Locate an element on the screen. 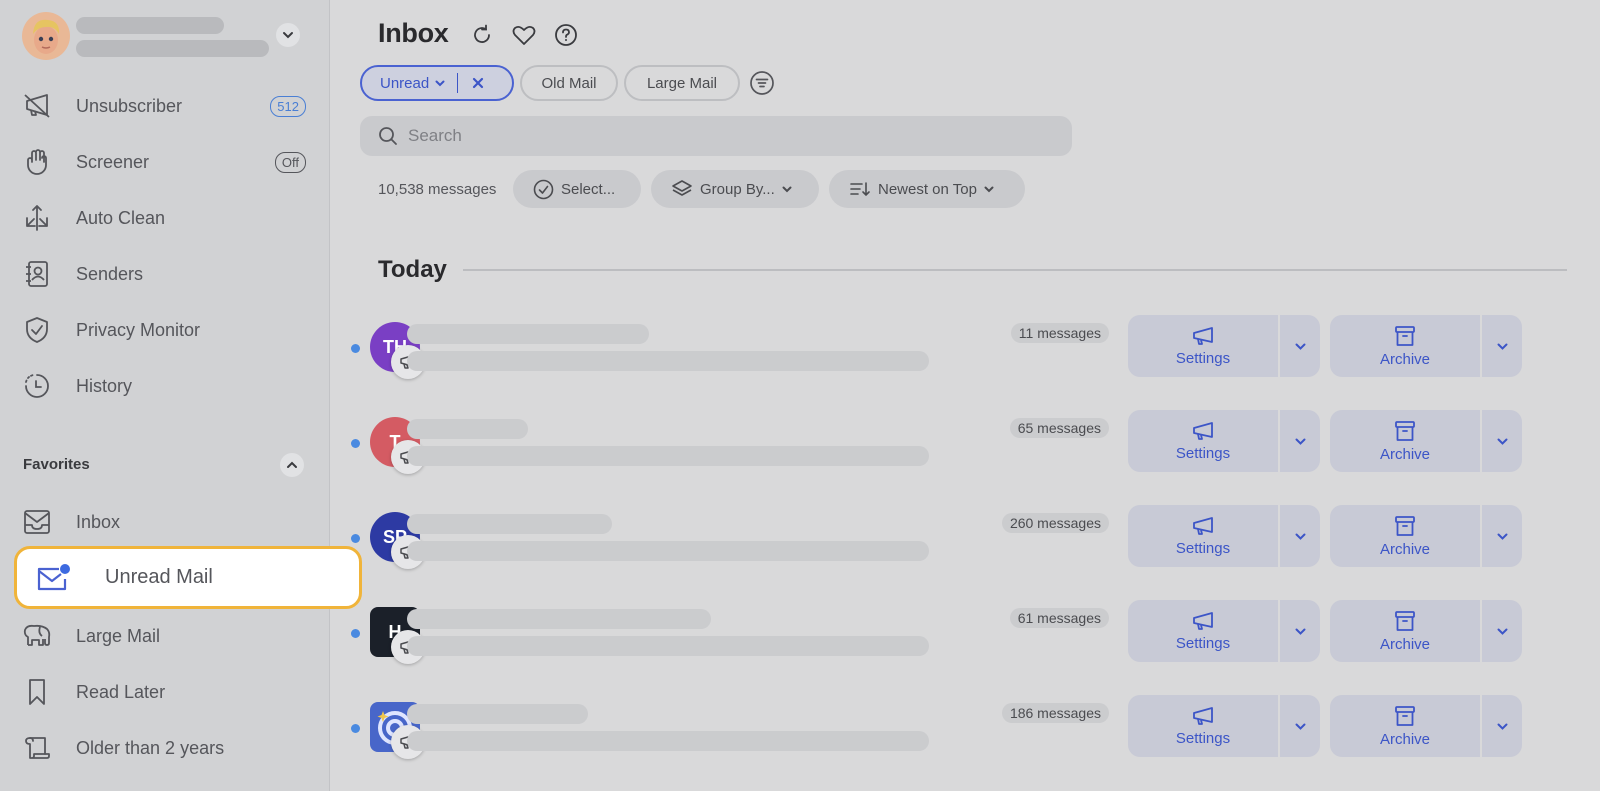  message-count-badge: 260 messages is located at coordinates (1055, 523).